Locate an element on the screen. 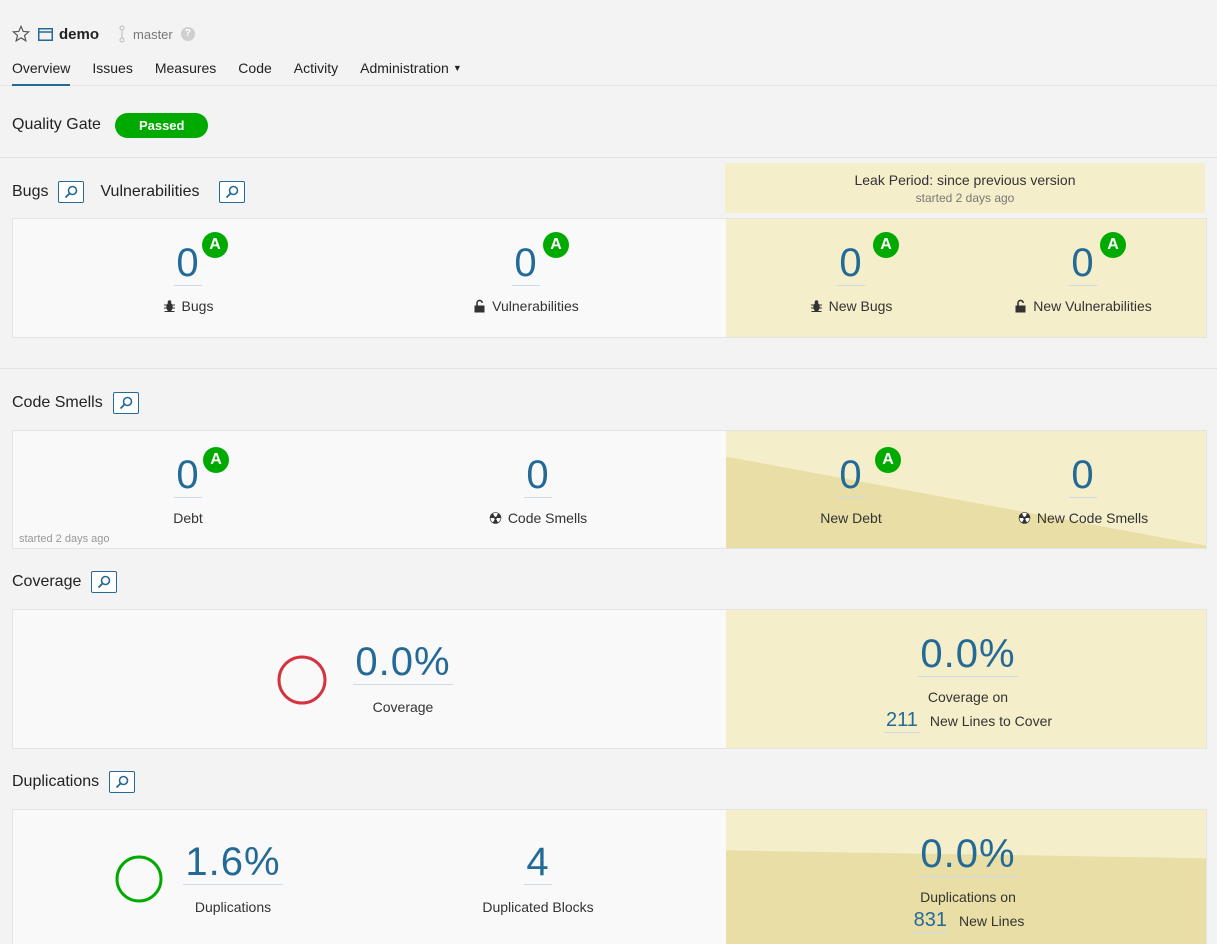  coverage-metric: 0.0% Coverage is located at coordinates (403, 677).